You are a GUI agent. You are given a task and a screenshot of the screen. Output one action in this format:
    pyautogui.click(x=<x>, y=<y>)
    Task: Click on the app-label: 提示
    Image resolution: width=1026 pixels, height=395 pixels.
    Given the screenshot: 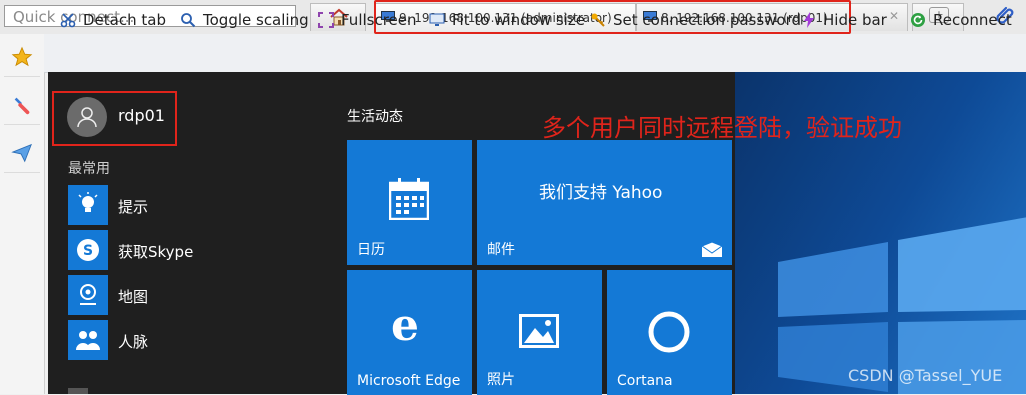 What is the action you would take?
    pyautogui.click(x=133, y=206)
    